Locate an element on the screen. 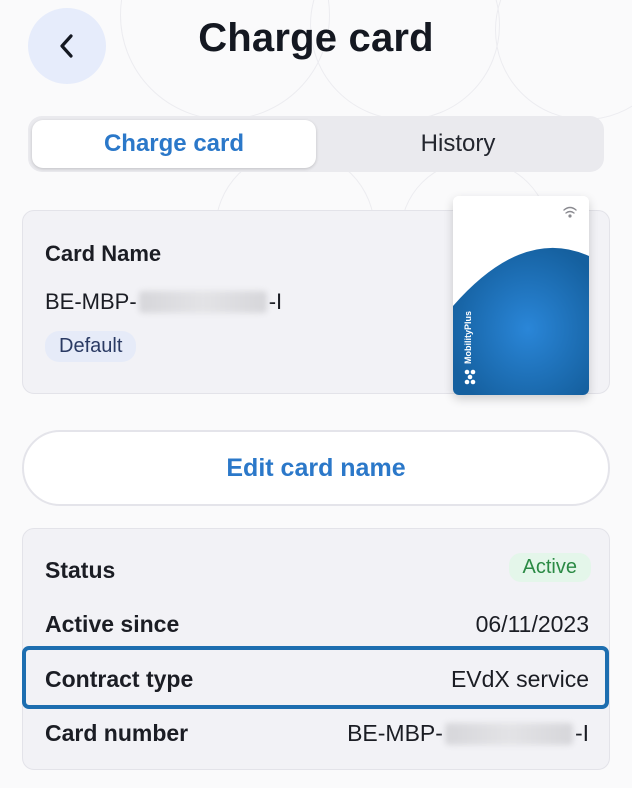  card-number-prefix: BE-MBP- is located at coordinates (395, 733).